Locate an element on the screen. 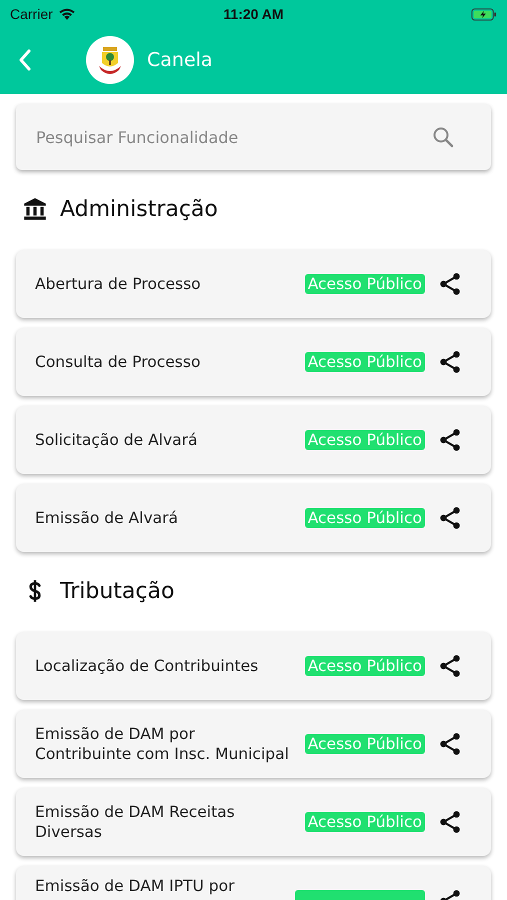 The image size is (507, 900). bank-icon is located at coordinates (35, 209).